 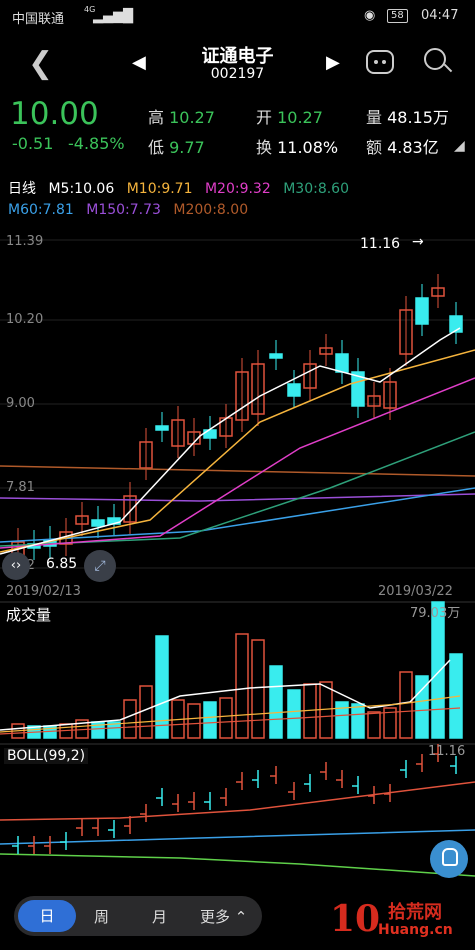 What do you see at coordinates (397, 16) in the screenshot?
I see `battery-icon: 58` at bounding box center [397, 16].